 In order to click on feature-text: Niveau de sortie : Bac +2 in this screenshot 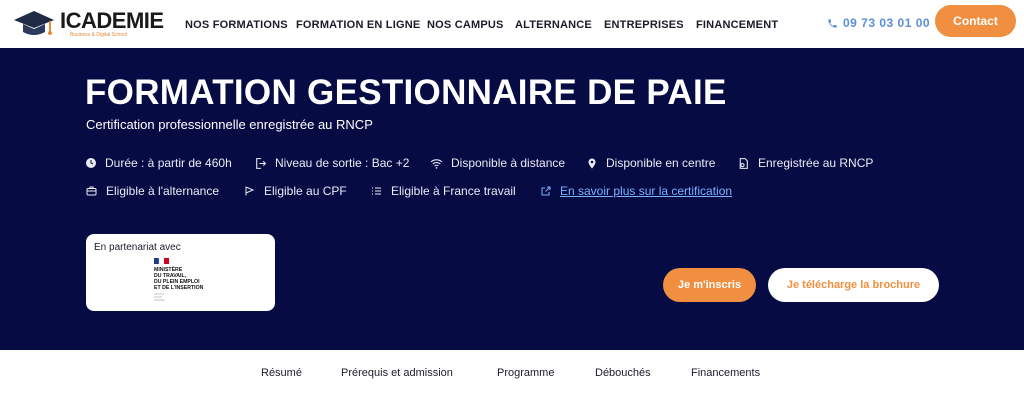, I will do `click(342, 163)`.